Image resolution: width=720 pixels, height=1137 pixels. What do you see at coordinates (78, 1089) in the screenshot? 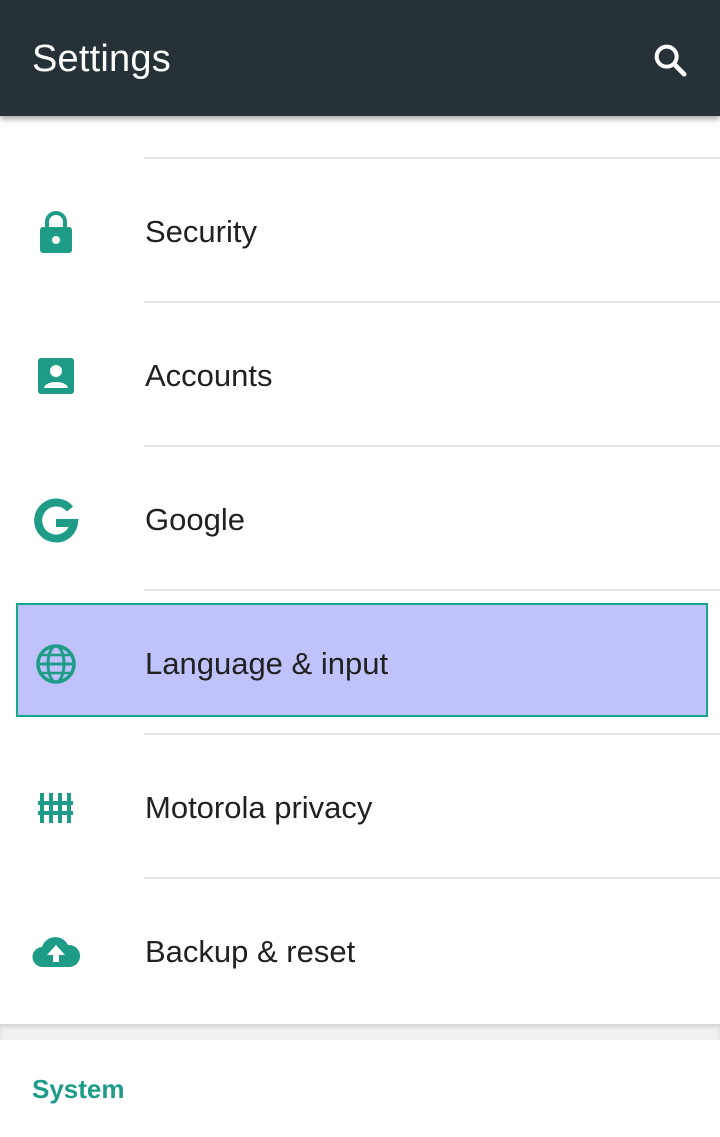
I see `section-header-system: System` at bounding box center [78, 1089].